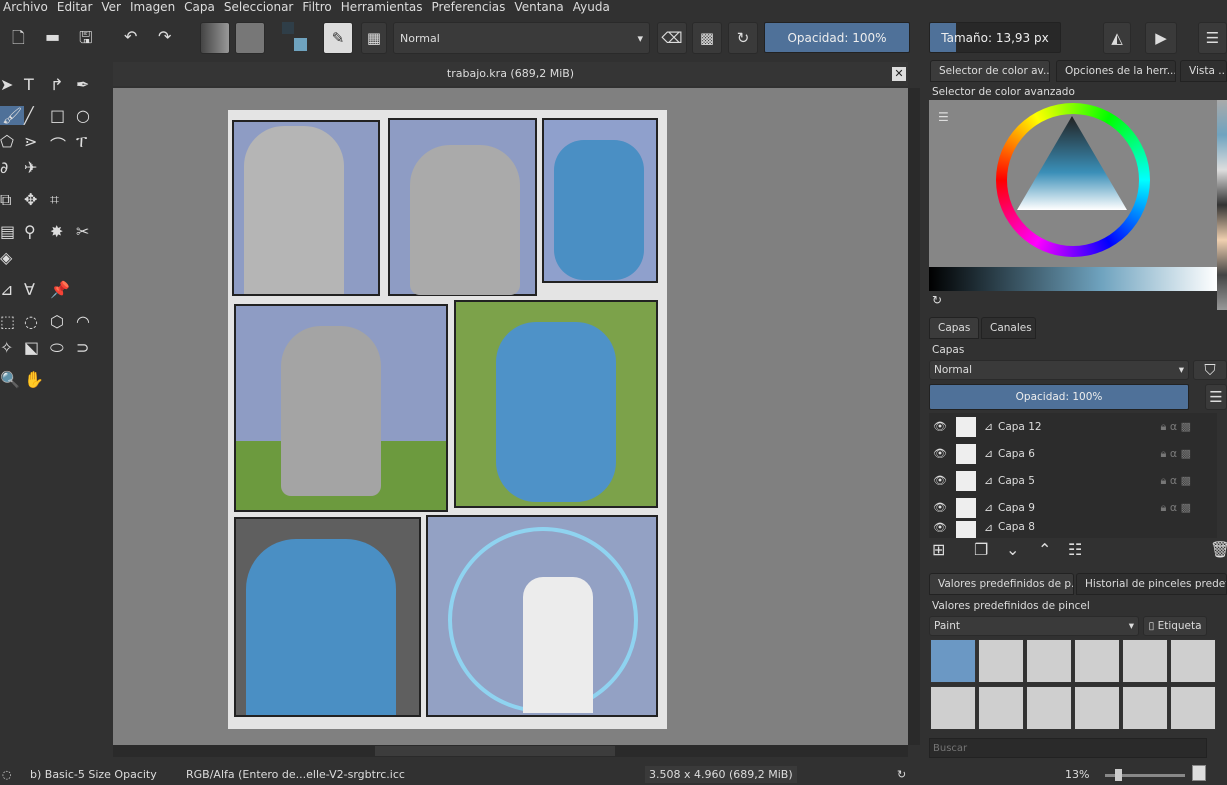 Image resolution: width=1227 pixels, height=785 pixels. What do you see at coordinates (30, 167) in the screenshot?
I see `multibrush-icon: ✈` at bounding box center [30, 167].